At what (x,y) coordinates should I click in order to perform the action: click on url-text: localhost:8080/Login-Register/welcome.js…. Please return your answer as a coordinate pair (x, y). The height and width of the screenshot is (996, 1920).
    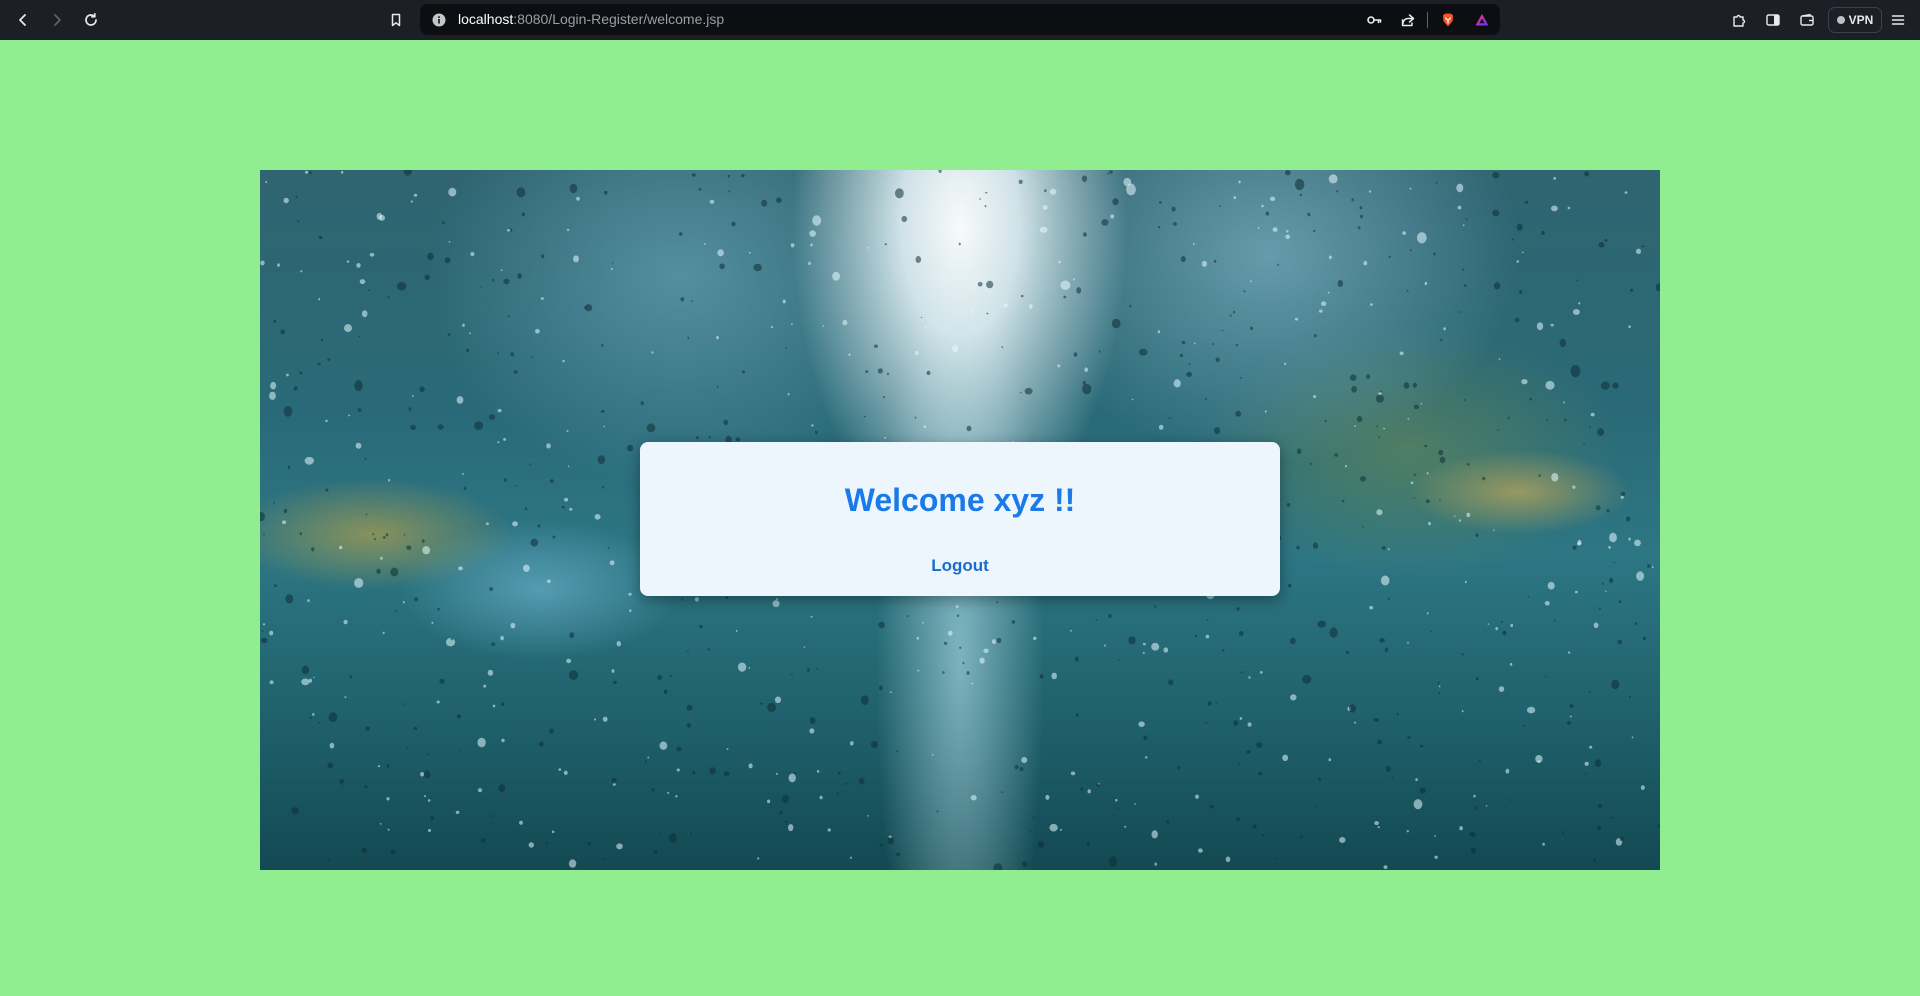
    Looking at the image, I should click on (591, 19).